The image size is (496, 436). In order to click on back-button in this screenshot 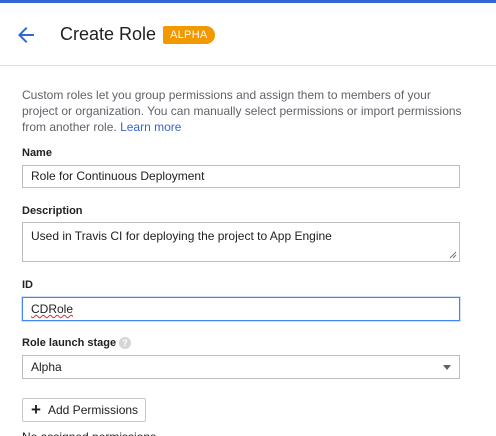, I will do `click(26, 35)`.